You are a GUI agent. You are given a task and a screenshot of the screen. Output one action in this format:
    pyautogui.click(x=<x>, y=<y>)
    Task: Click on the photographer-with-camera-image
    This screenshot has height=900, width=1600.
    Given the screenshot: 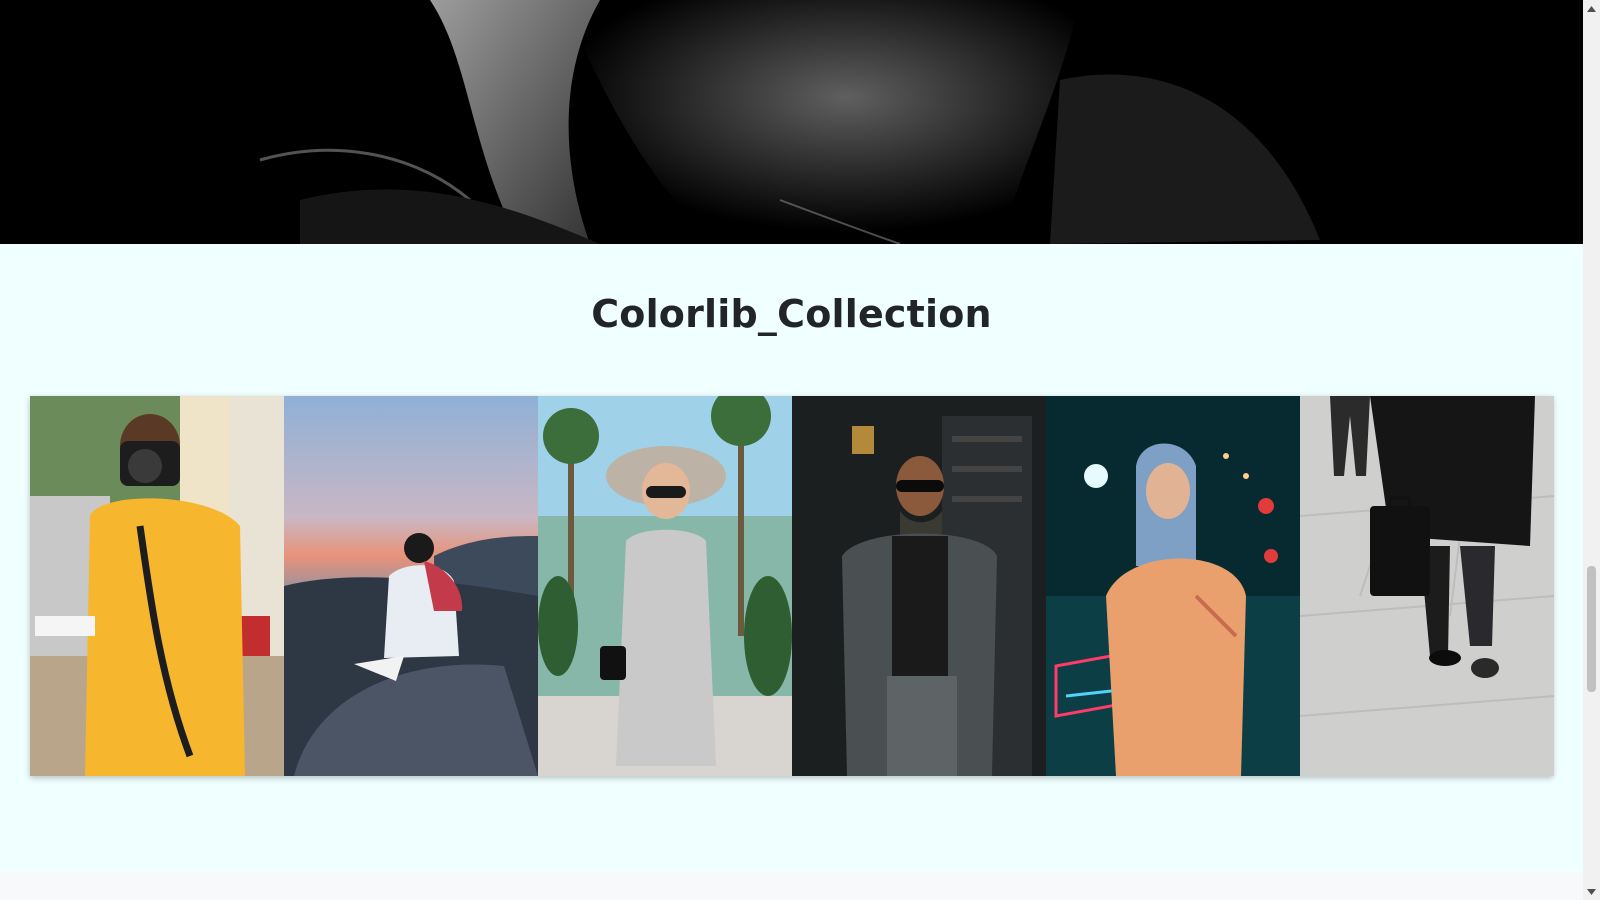 What is the action you would take?
    pyautogui.click(x=157, y=586)
    